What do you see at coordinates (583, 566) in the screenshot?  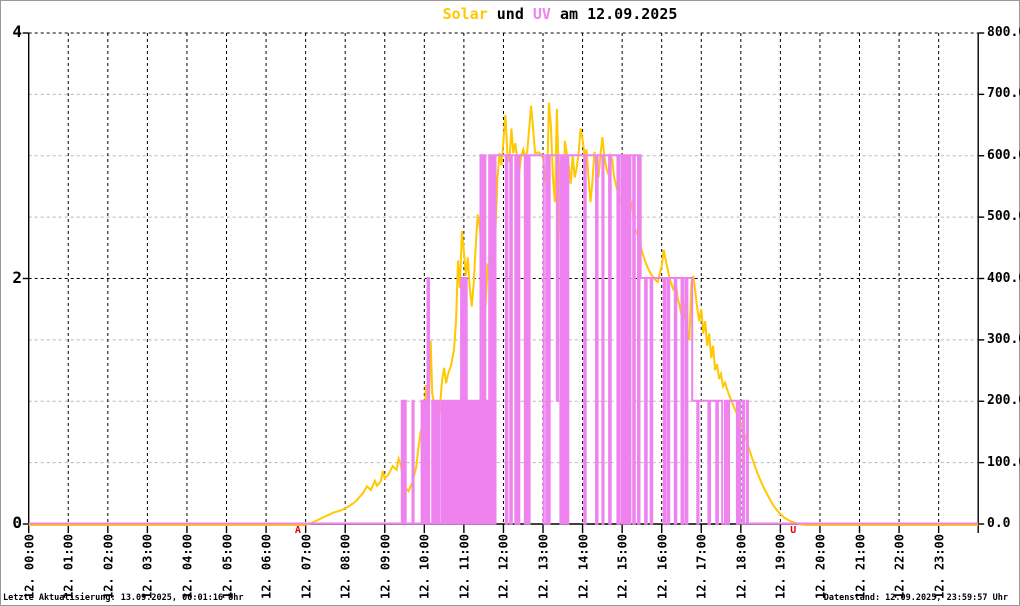 I see `x-tick-label: 12. 14:00` at bounding box center [583, 566].